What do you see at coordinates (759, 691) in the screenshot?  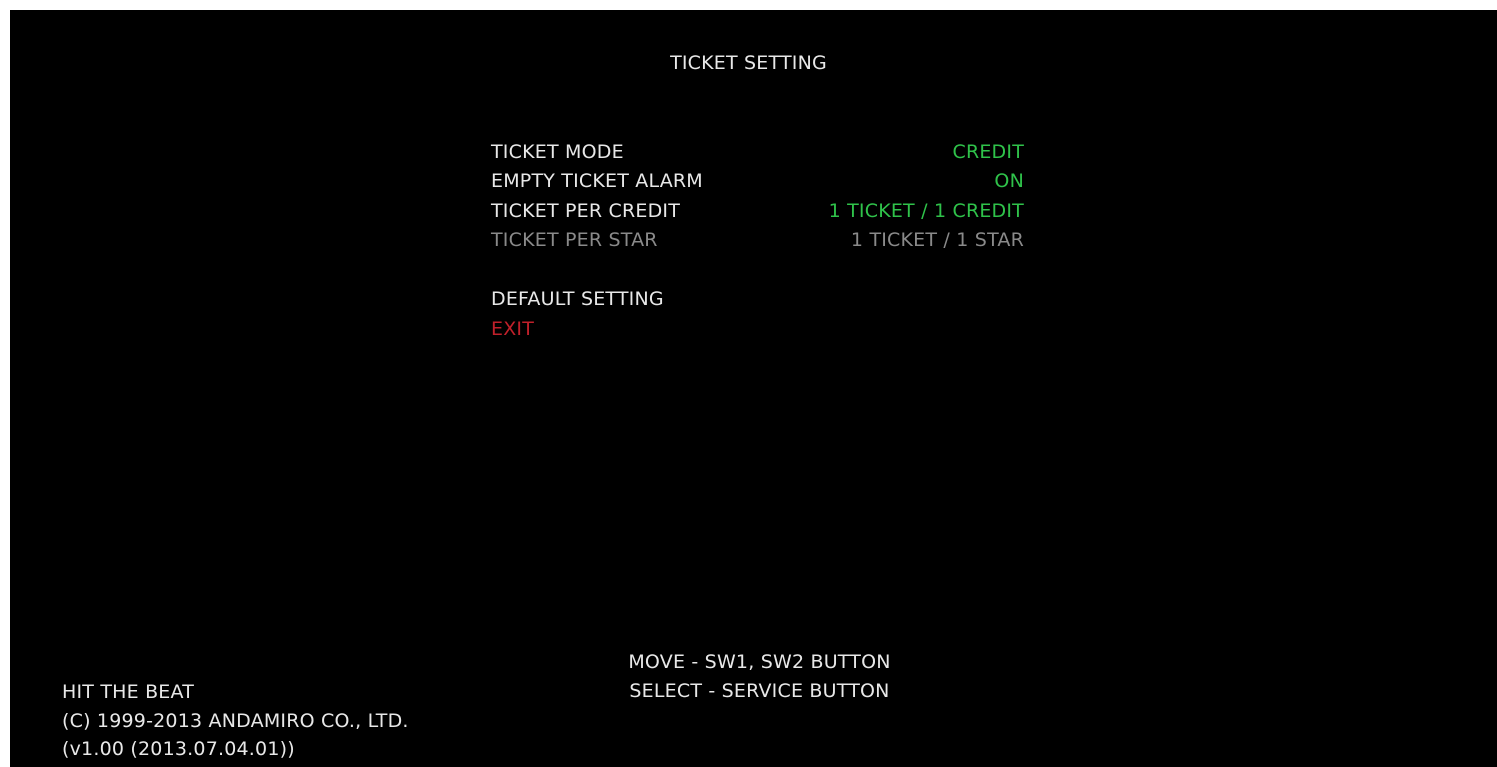 I see `select-hint: SELECT - SERVICE BUTTON` at bounding box center [759, 691].